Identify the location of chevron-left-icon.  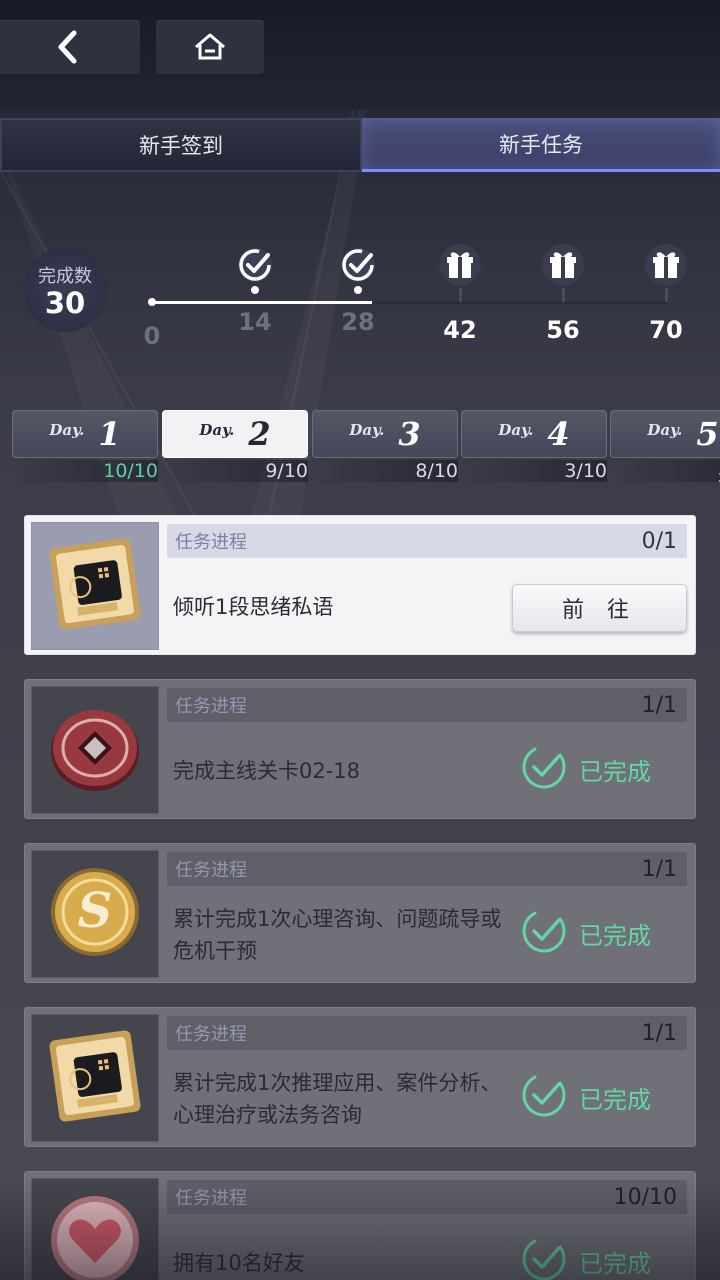
(67, 47).